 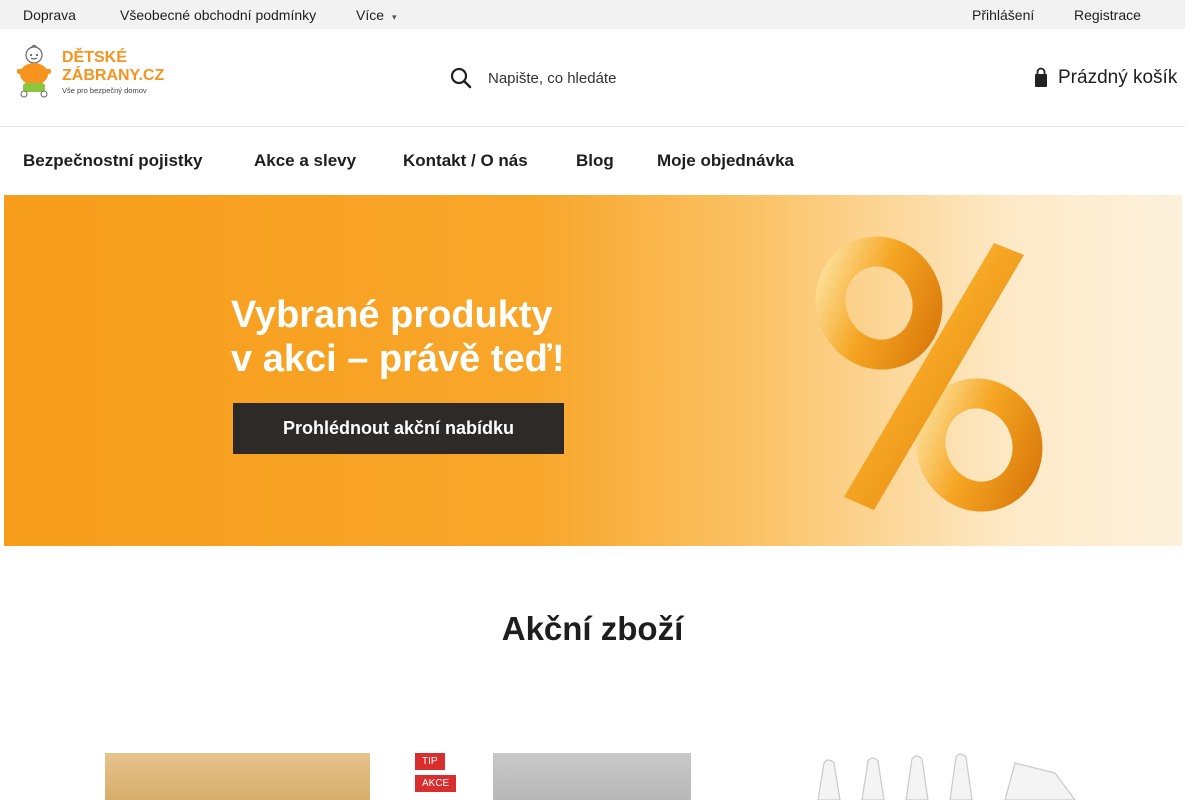 I want to click on cart-button: Prázdný košík, so click(x=1105, y=78).